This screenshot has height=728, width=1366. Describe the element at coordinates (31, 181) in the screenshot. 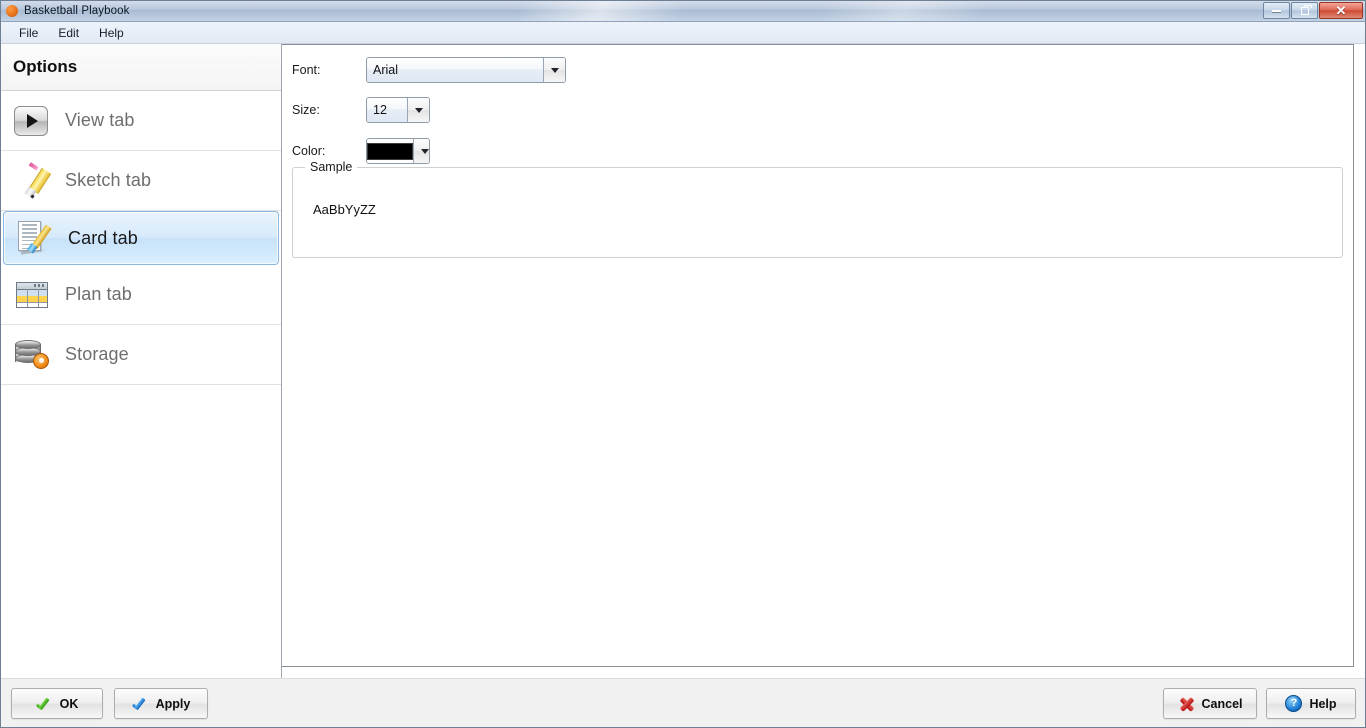

I see `pencil-icon` at that location.